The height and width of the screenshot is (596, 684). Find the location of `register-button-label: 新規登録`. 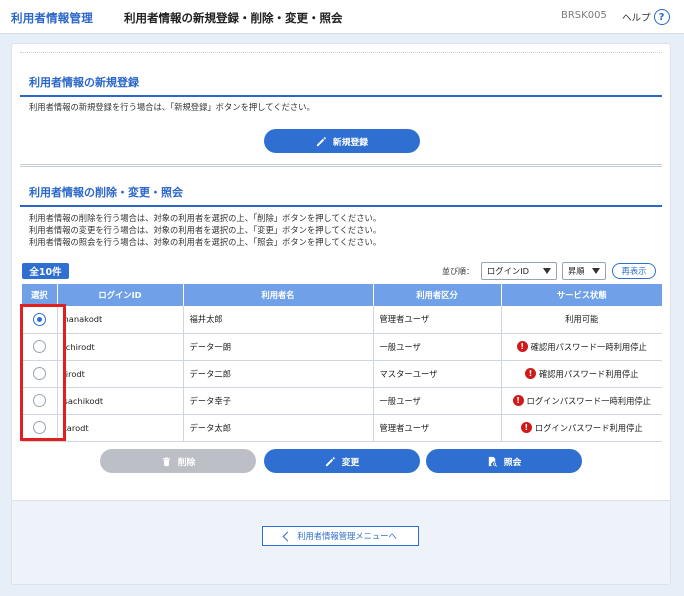

register-button-label: 新規登録 is located at coordinates (350, 142).